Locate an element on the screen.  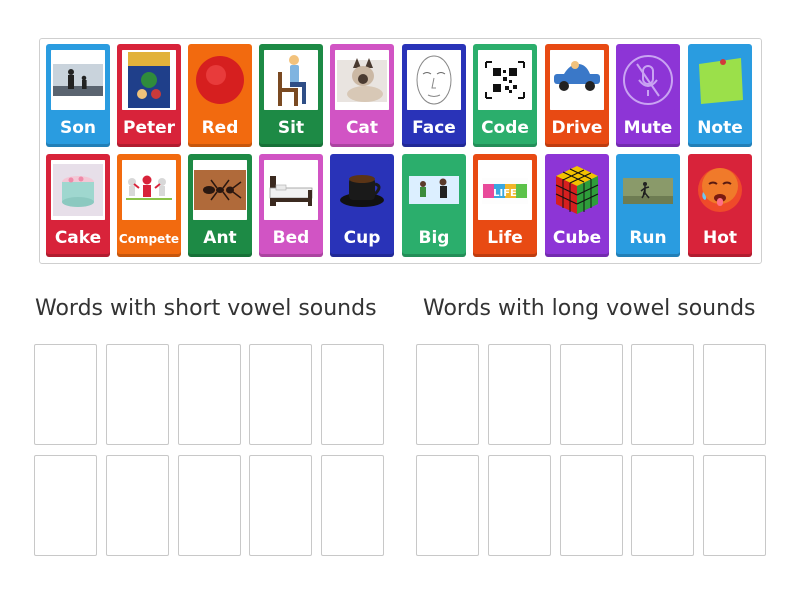
card-bed: Bed is located at coordinates (291, 205).